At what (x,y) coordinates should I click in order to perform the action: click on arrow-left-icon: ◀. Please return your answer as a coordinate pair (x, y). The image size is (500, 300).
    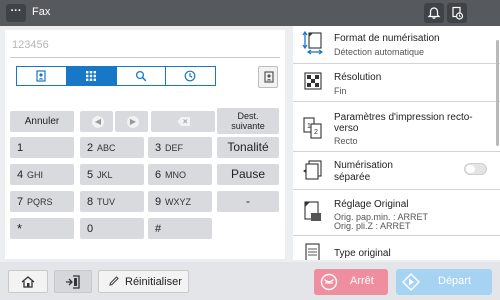
    Looking at the image, I should click on (98, 122).